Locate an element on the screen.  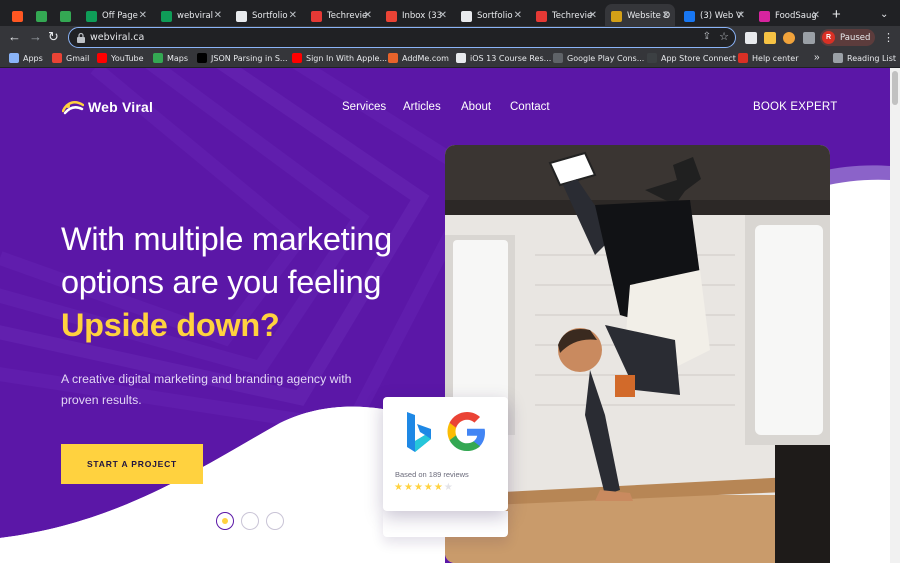
google-sheets-icon is located at coordinates (91, 16).